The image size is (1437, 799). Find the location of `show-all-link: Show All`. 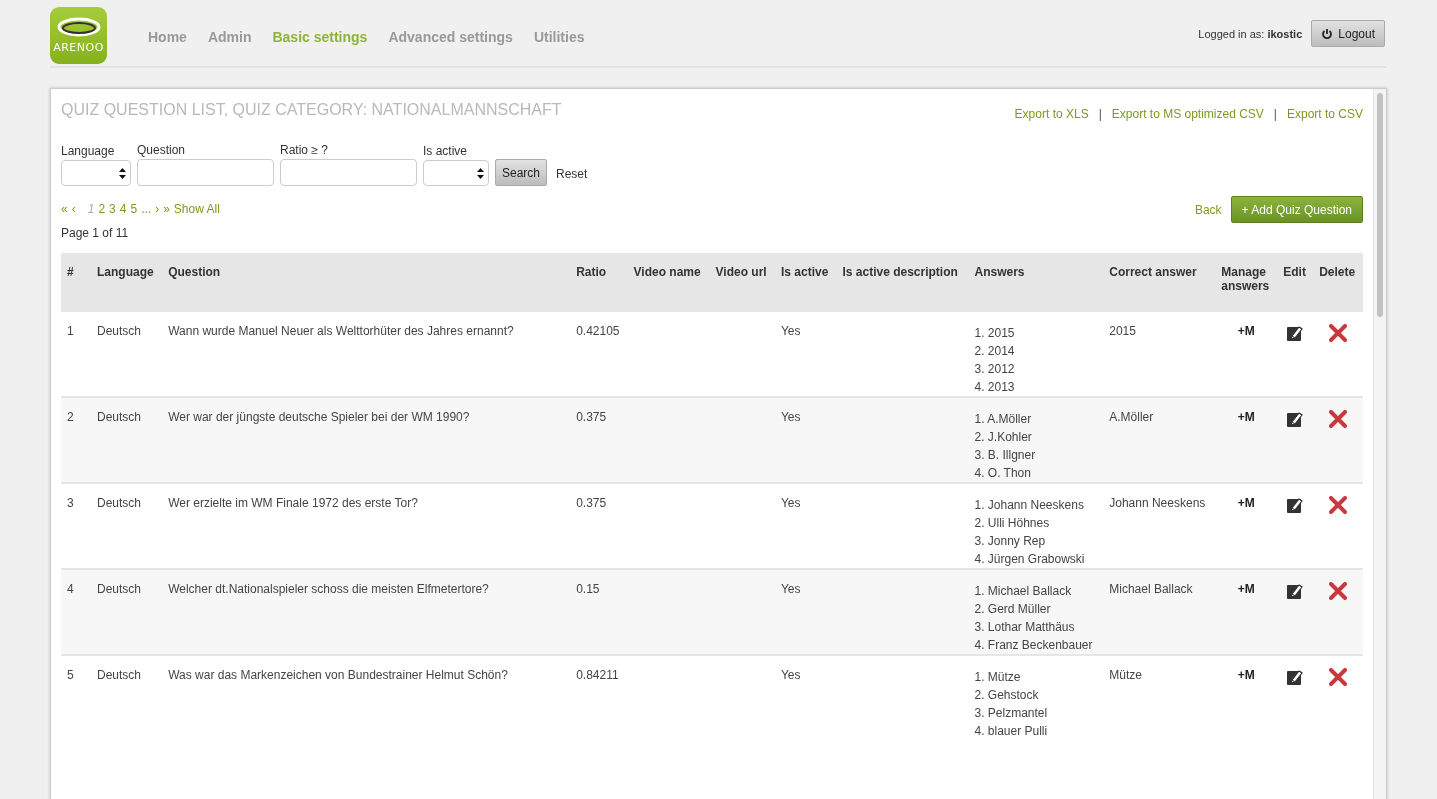

show-all-link: Show All is located at coordinates (196, 209).